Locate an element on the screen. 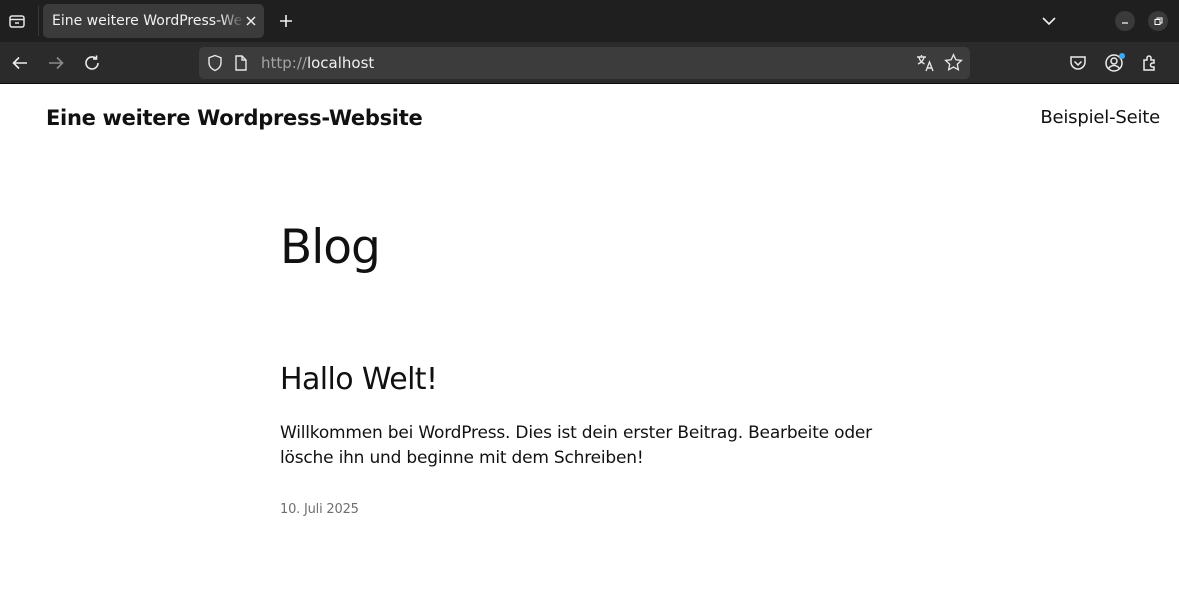 This screenshot has height=597, width=1179. nav-link-beispiel-seite: Beispiel-Seite is located at coordinates (1100, 117).